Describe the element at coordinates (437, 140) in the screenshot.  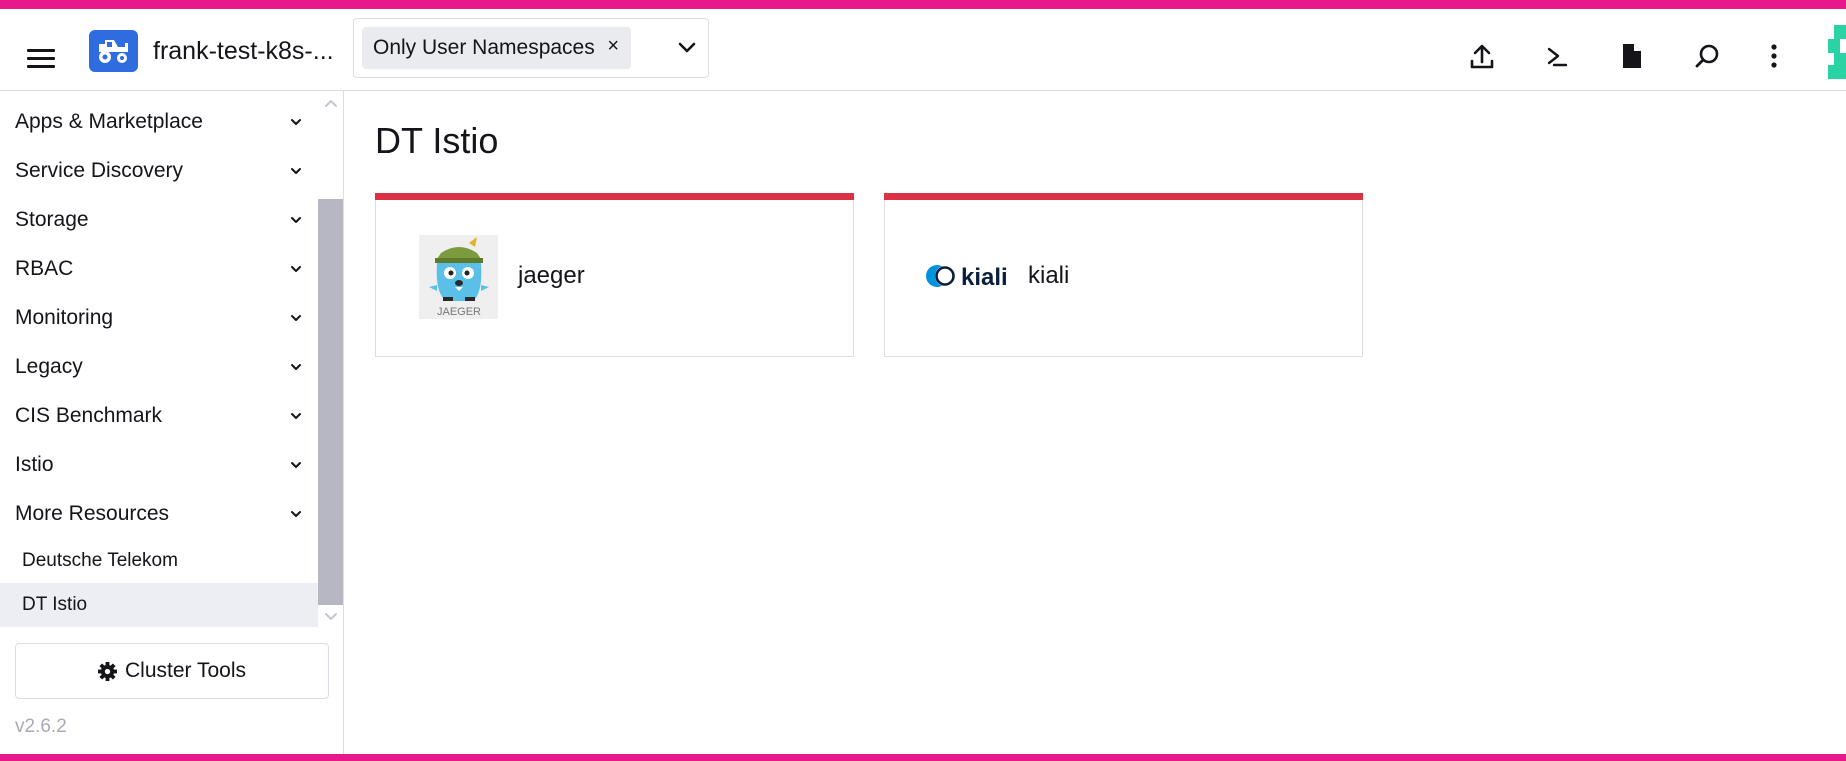
I see `page-title: DT Istio` at that location.